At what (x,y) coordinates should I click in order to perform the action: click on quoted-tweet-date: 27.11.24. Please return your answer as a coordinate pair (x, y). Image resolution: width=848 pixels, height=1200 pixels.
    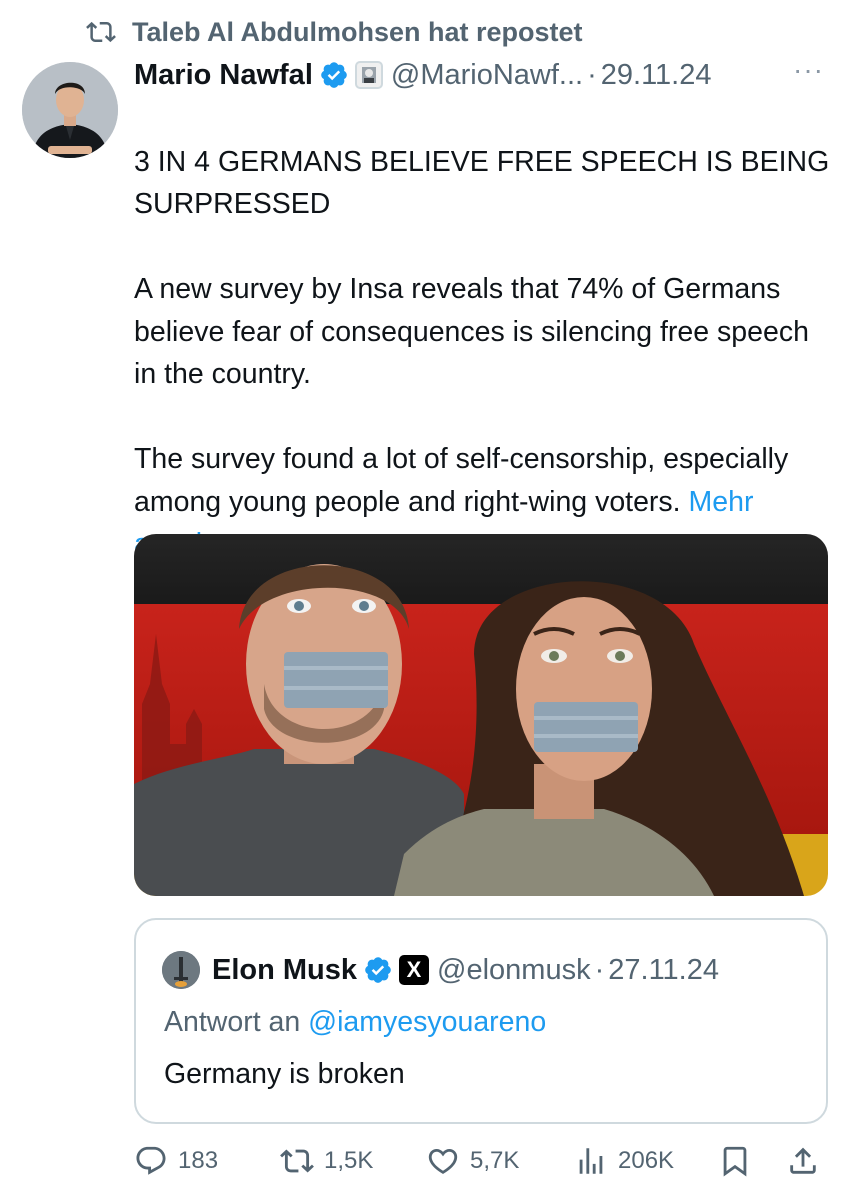
    Looking at the image, I should click on (663, 970).